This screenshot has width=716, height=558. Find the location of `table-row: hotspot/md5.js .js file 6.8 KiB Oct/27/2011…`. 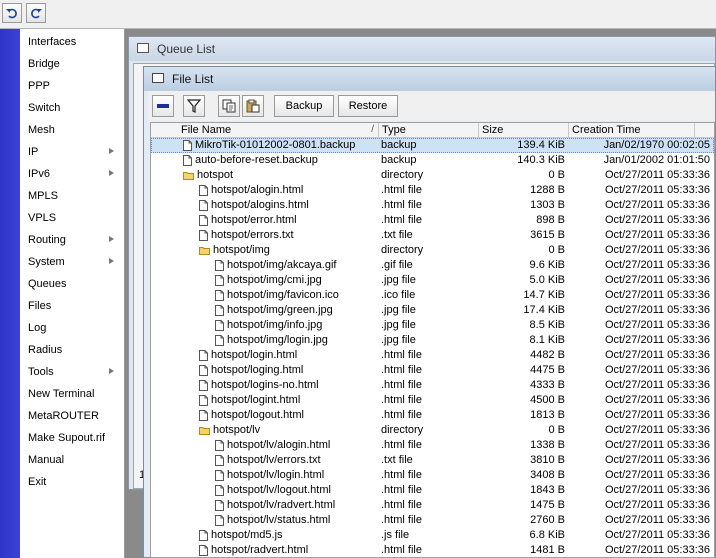

table-row: hotspot/md5.js .js file 6.8 KiB Oct/27/2011… is located at coordinates (432, 535).